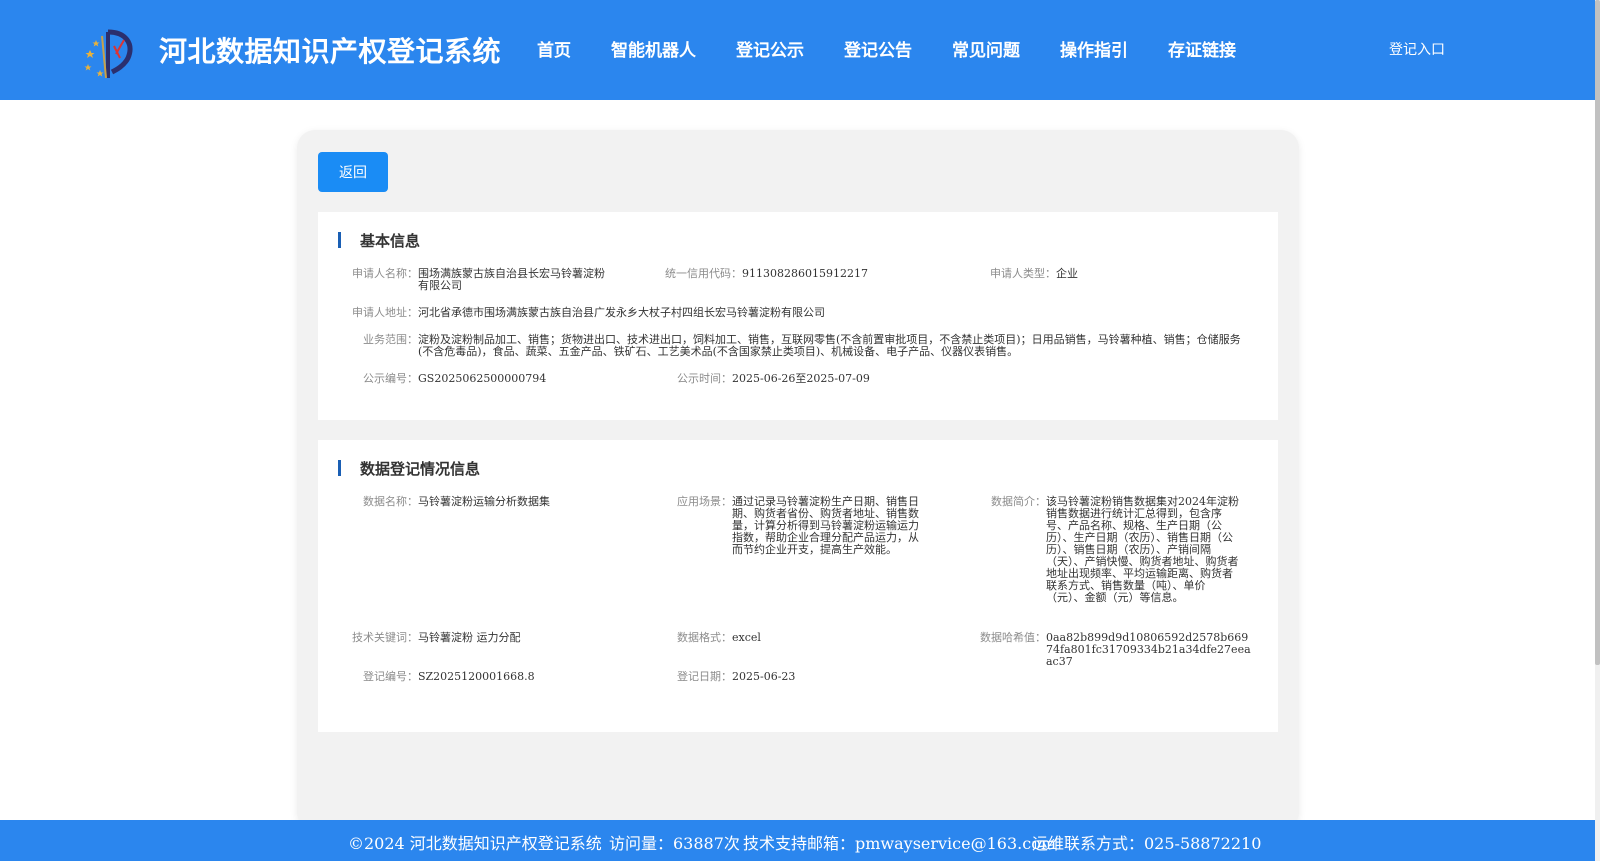  What do you see at coordinates (1023, 273) in the screenshot?
I see `field-label: 申请人类型：` at bounding box center [1023, 273].